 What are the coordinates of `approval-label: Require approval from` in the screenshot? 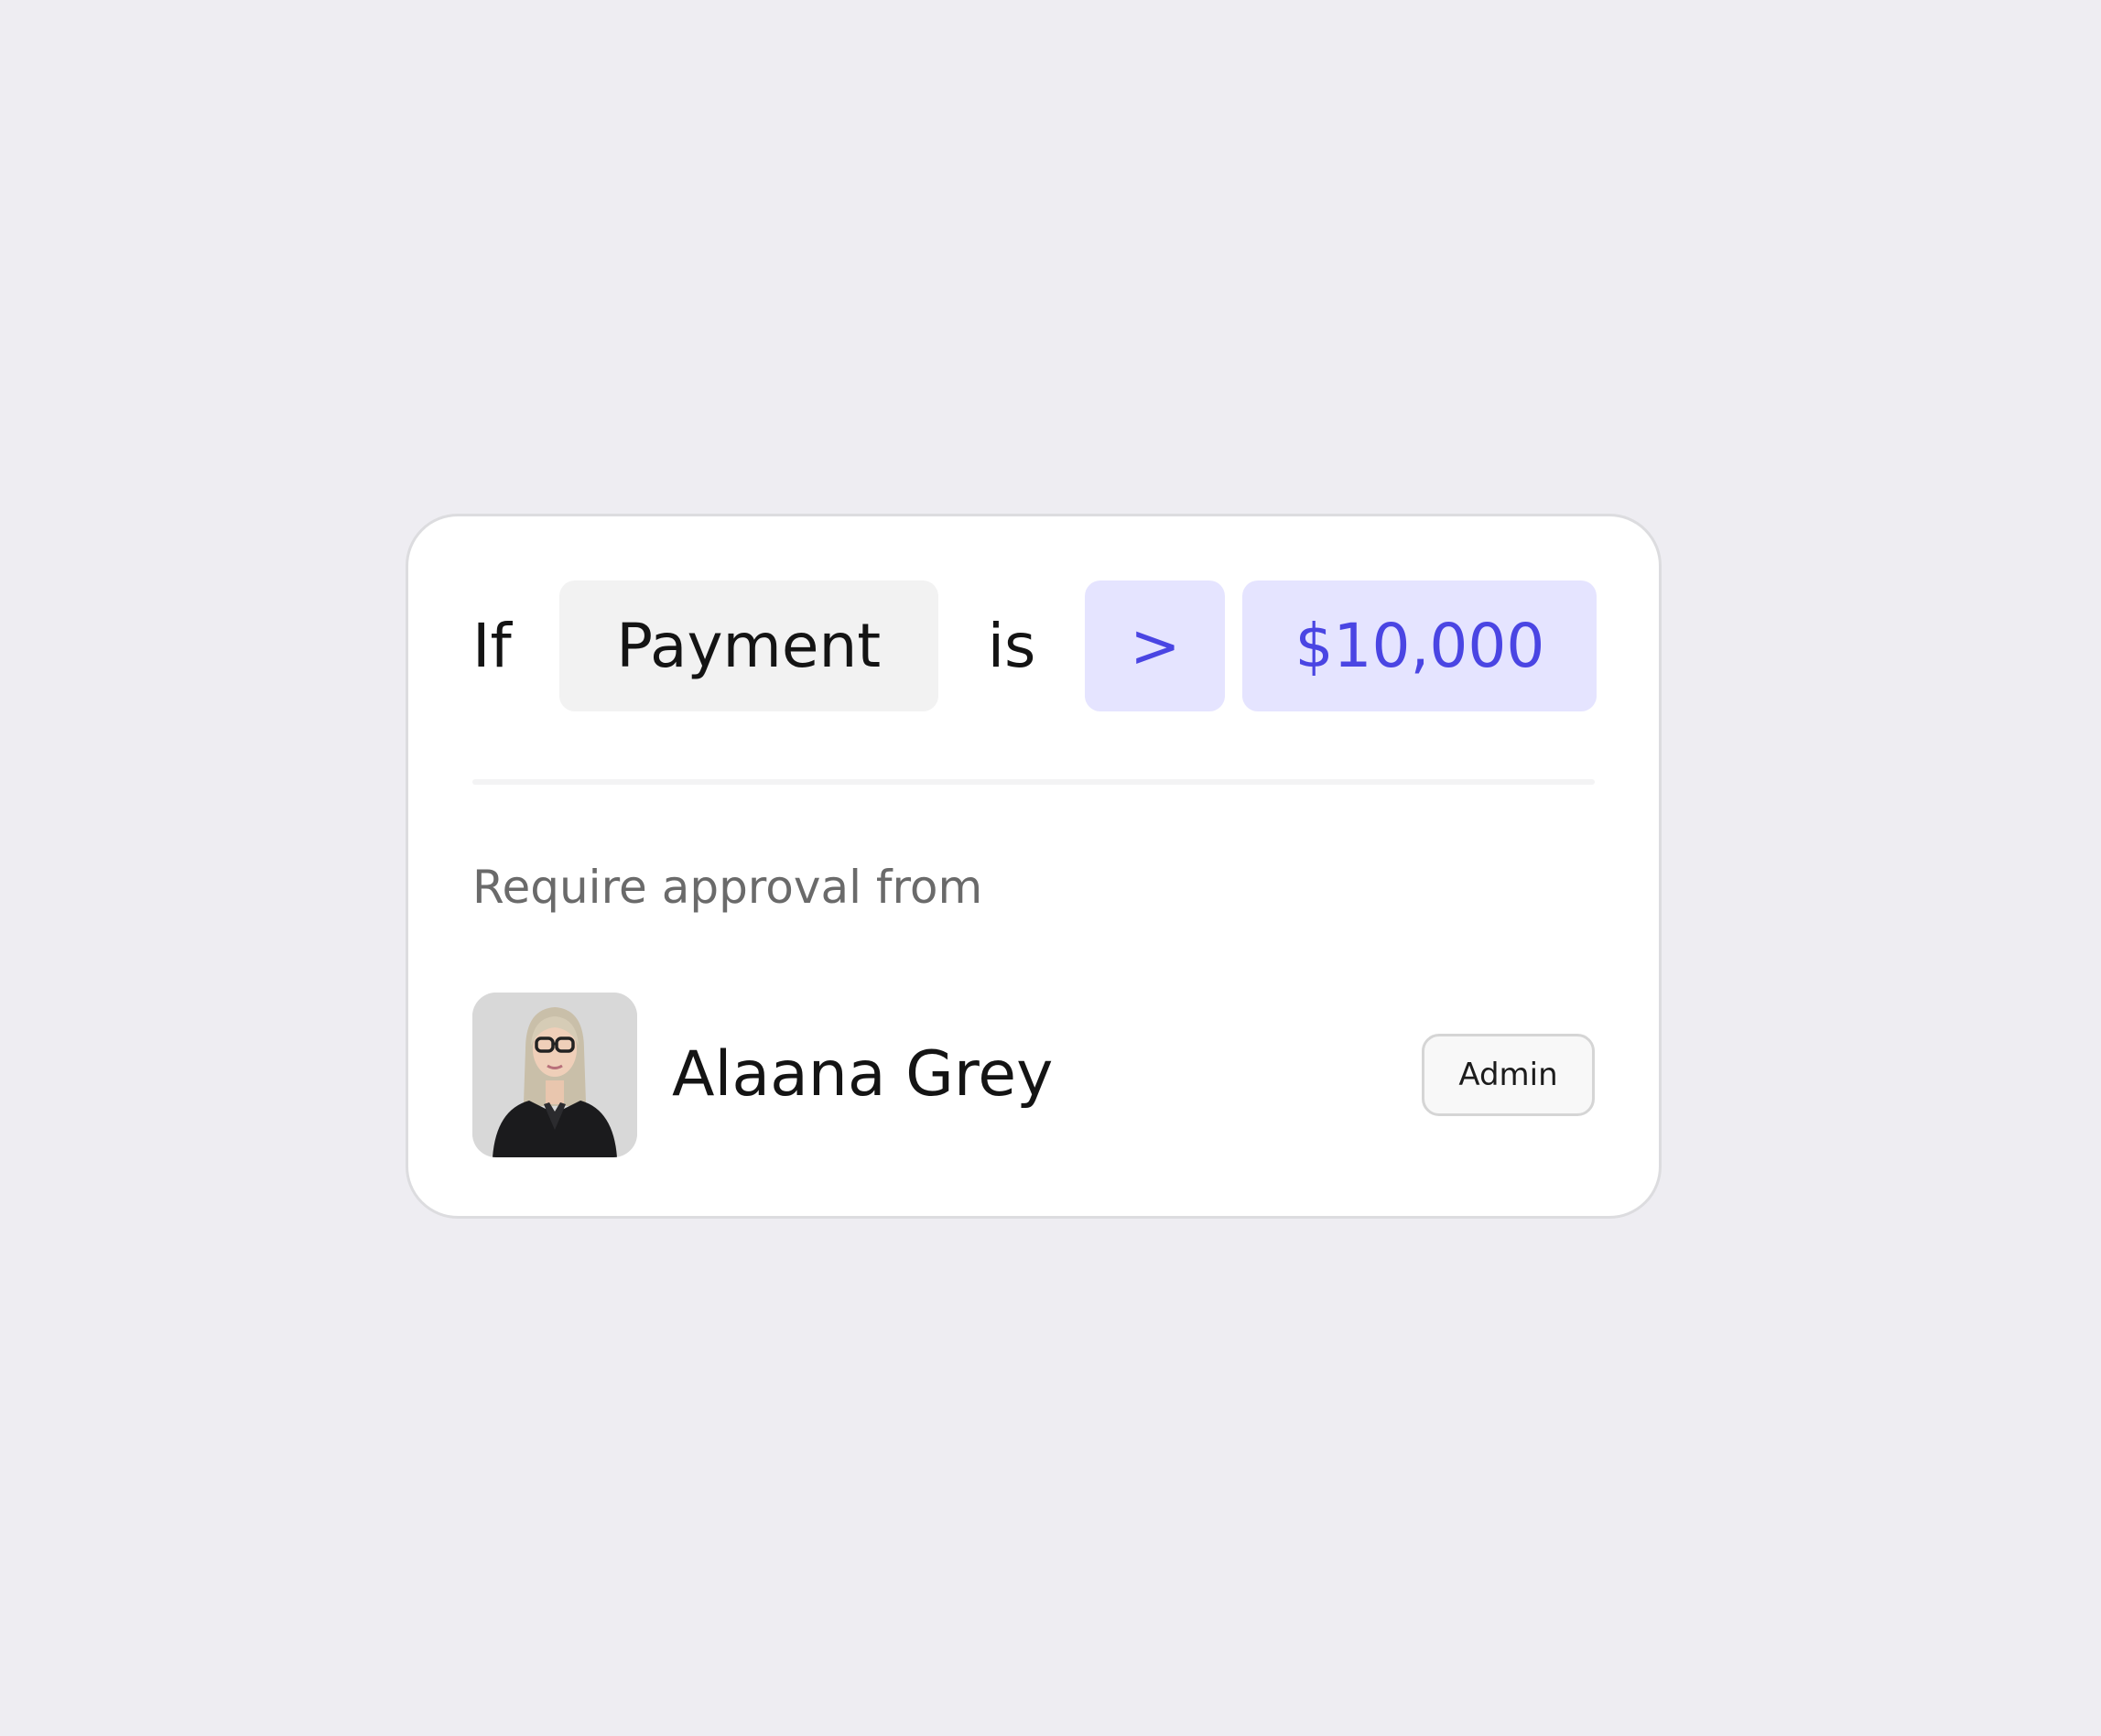 It's located at (728, 887).